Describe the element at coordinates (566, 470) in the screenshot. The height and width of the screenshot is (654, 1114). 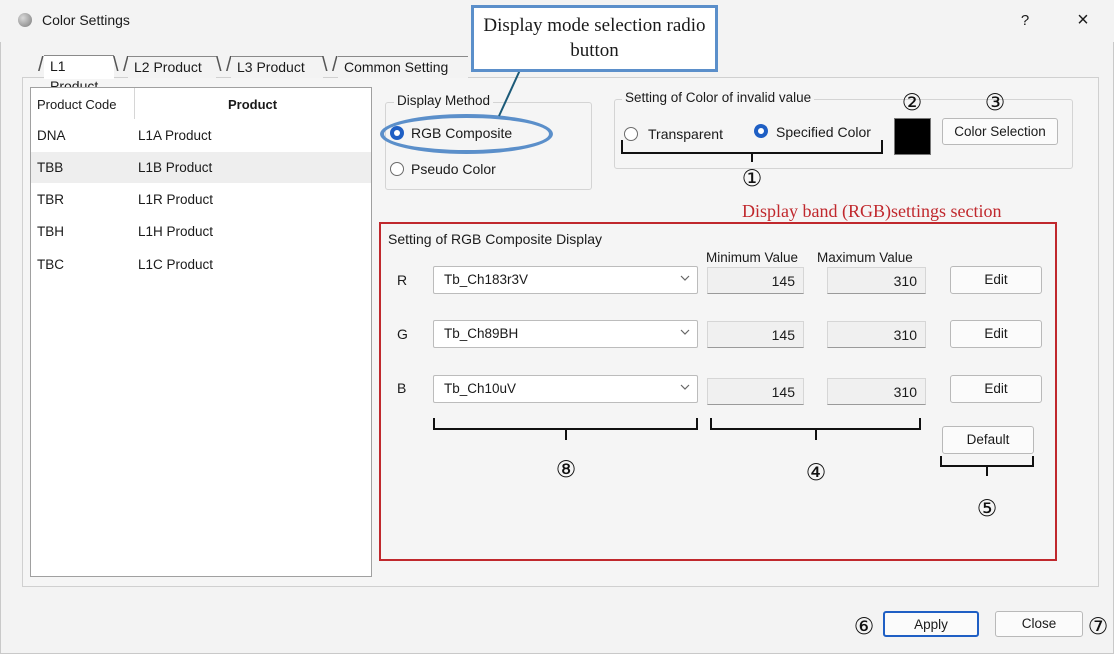
I see `annotation-number-8: ⑧` at that location.